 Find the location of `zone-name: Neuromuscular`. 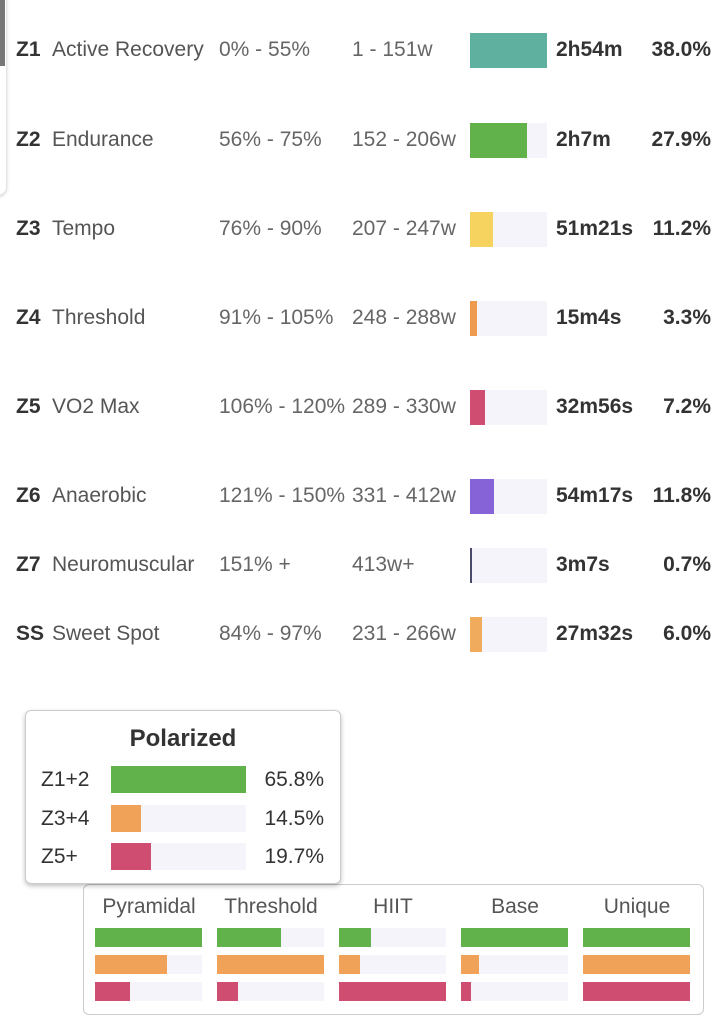

zone-name: Neuromuscular is located at coordinates (123, 564).